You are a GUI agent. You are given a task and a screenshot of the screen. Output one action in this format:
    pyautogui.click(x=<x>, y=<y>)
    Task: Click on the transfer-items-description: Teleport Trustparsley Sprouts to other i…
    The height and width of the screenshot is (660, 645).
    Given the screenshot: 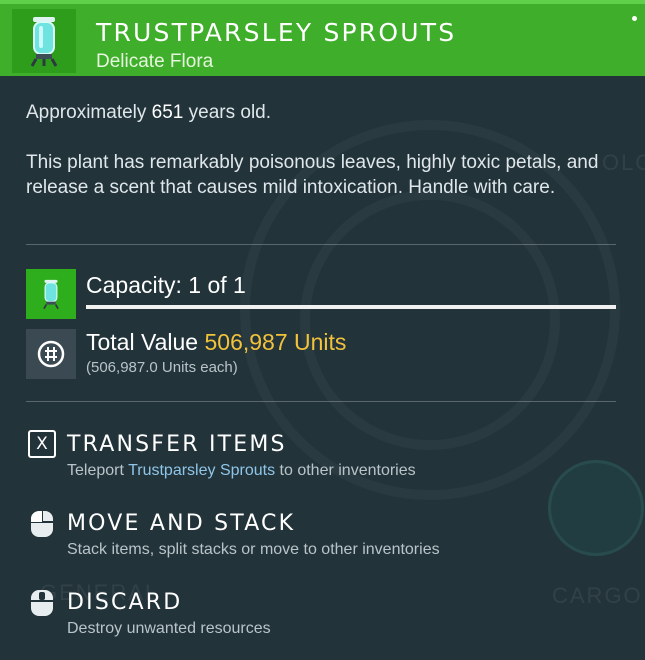 What is the action you would take?
    pyautogui.click(x=241, y=471)
    